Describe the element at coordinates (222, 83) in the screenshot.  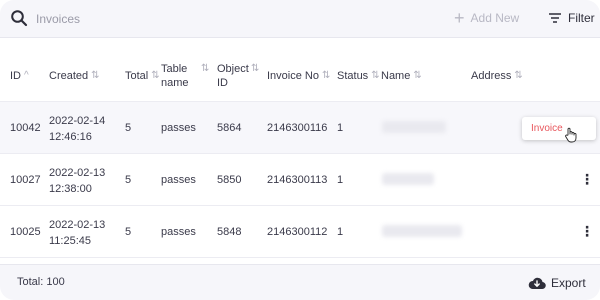
I see `column-header-object-id-label-2: ID` at that location.